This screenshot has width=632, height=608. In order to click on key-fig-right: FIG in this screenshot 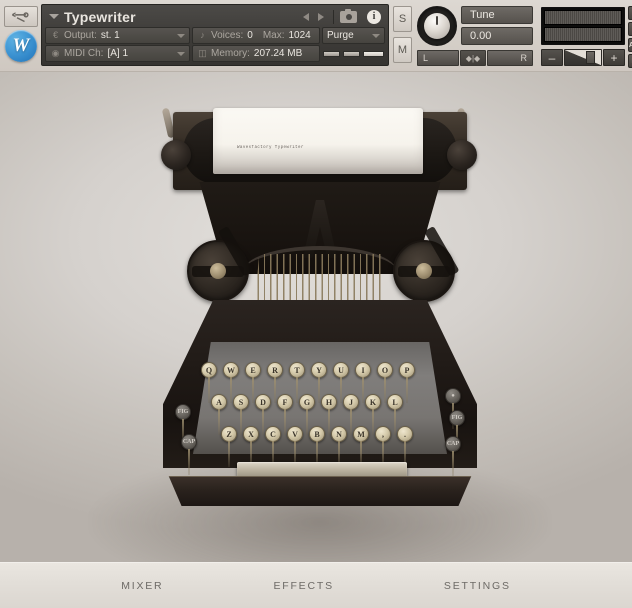, I will do `click(457, 430)`.